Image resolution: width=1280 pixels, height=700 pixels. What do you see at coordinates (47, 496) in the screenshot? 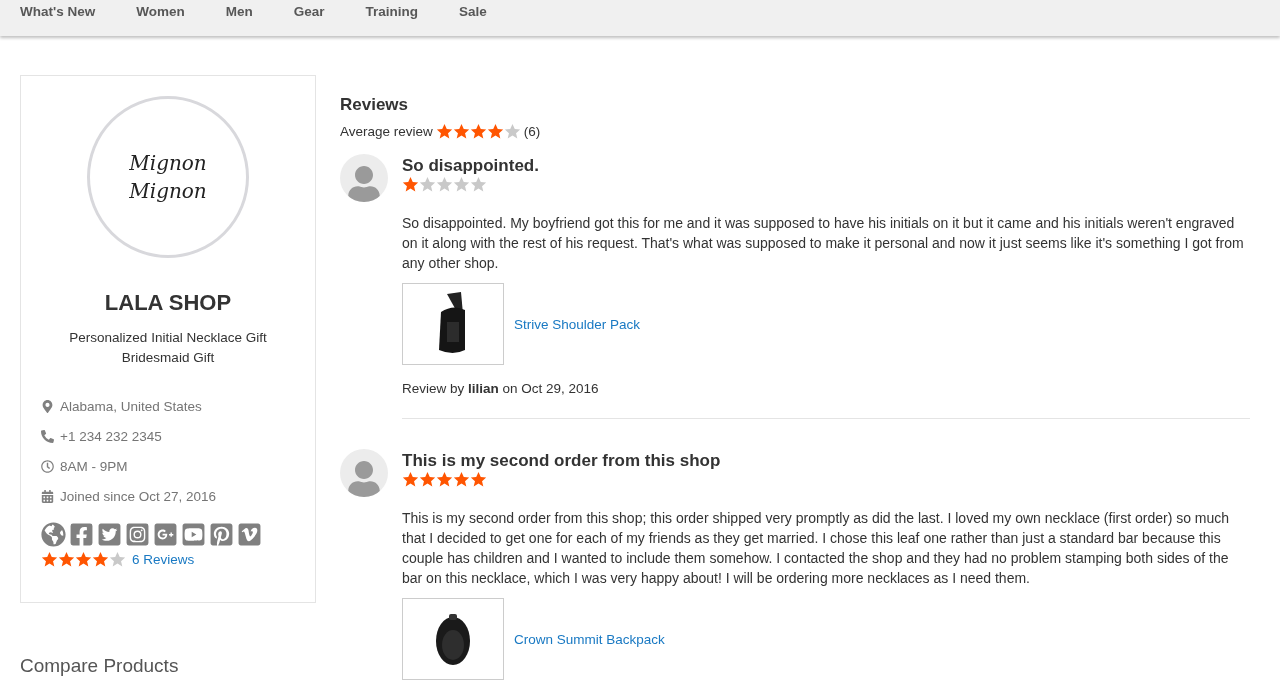
I see `calendar-icon` at bounding box center [47, 496].